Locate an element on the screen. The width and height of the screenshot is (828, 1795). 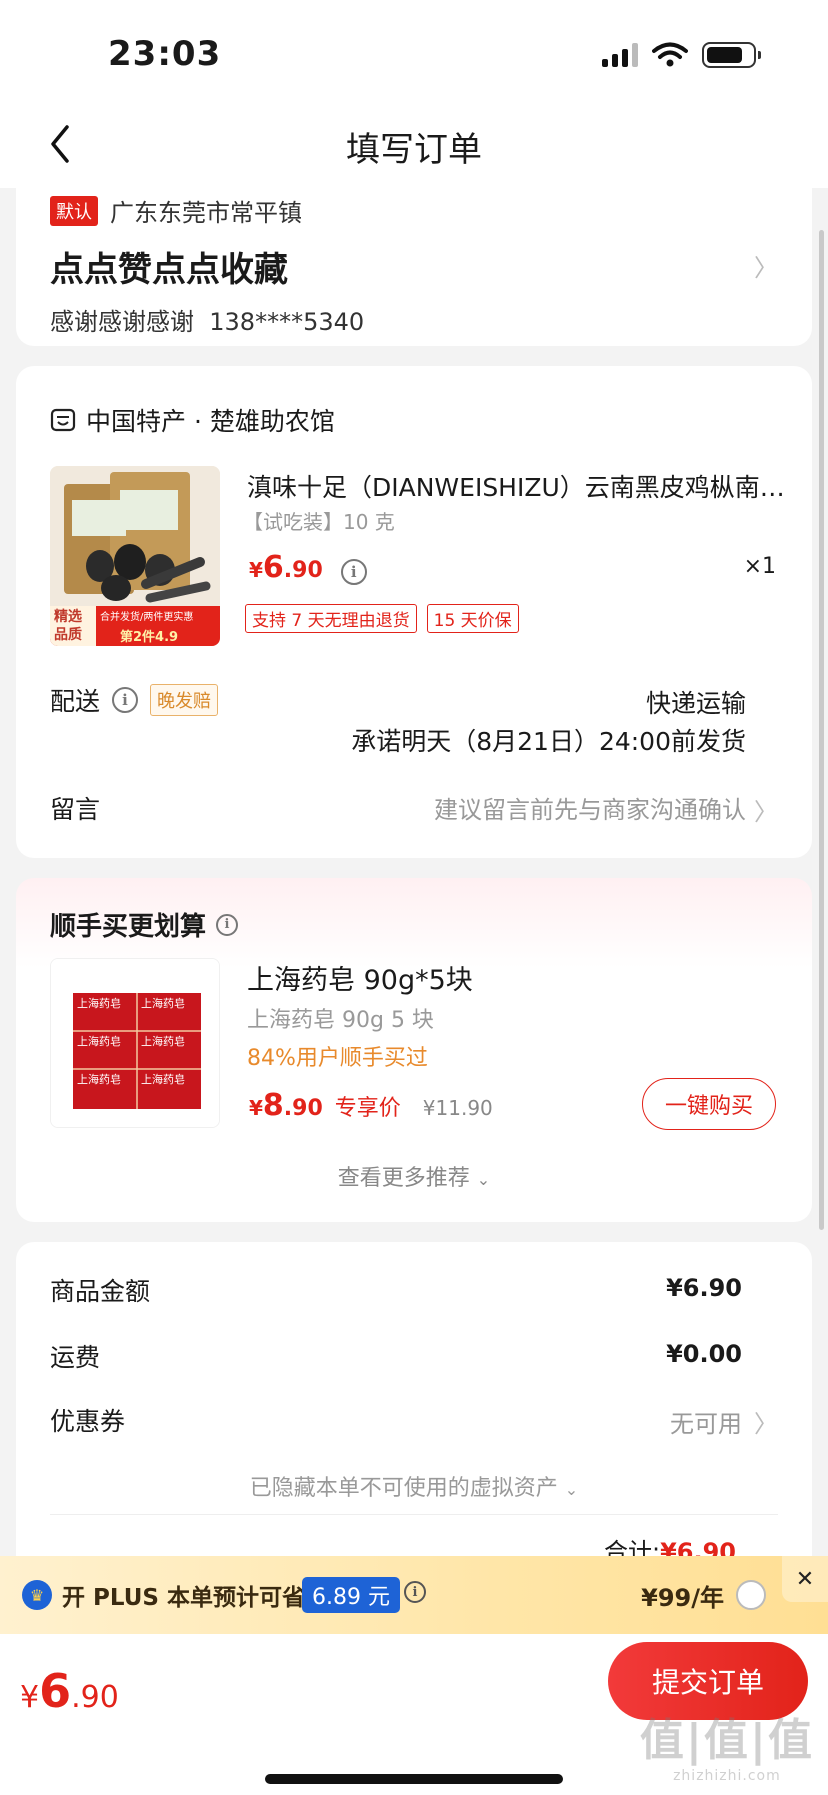
recommend-header: 顺手买更划算 i is located at coordinates (144, 924).